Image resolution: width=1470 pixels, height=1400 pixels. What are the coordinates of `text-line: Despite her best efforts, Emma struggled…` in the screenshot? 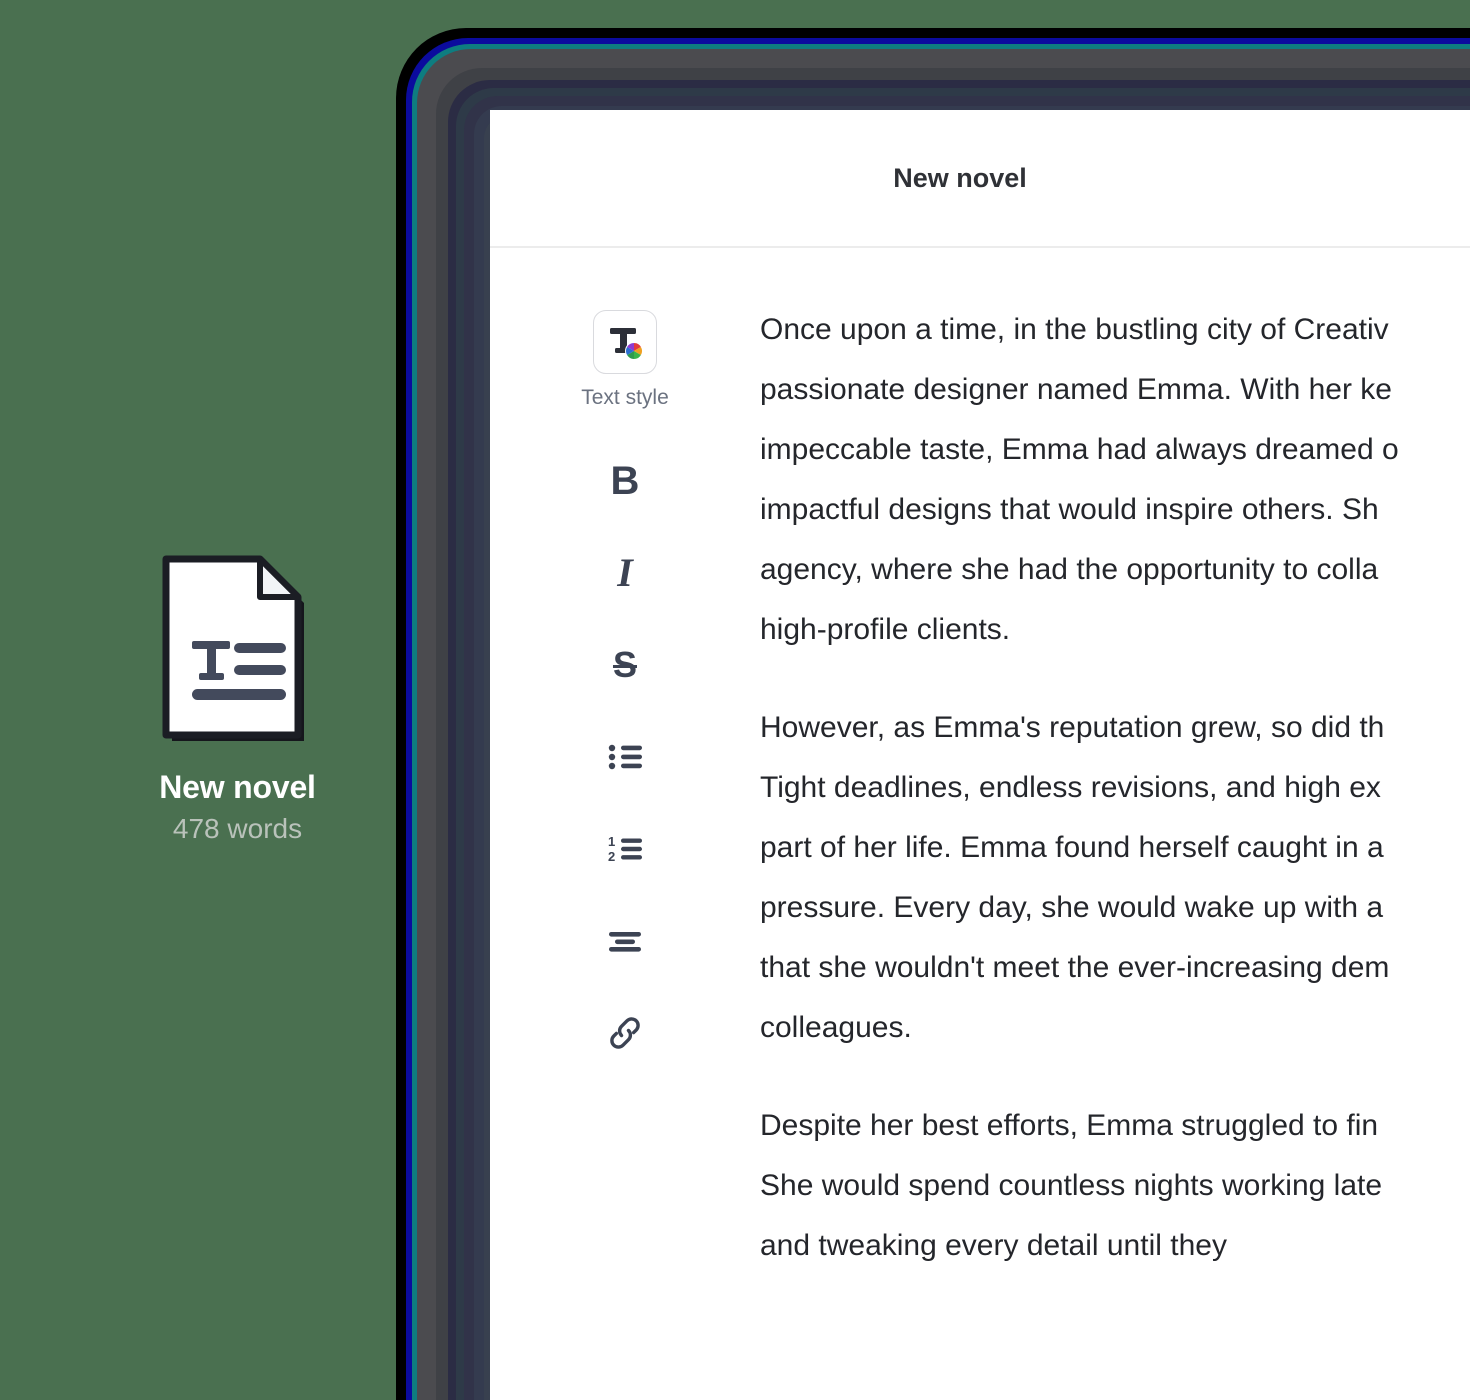 It's located at (1069, 1125).